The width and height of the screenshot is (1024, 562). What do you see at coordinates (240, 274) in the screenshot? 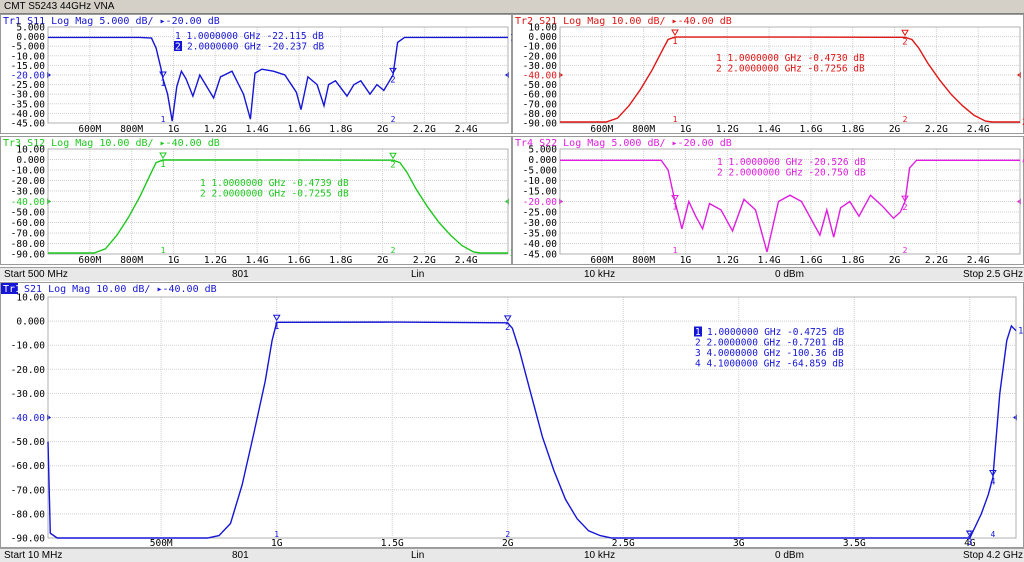
I see `status-points: 801` at bounding box center [240, 274].